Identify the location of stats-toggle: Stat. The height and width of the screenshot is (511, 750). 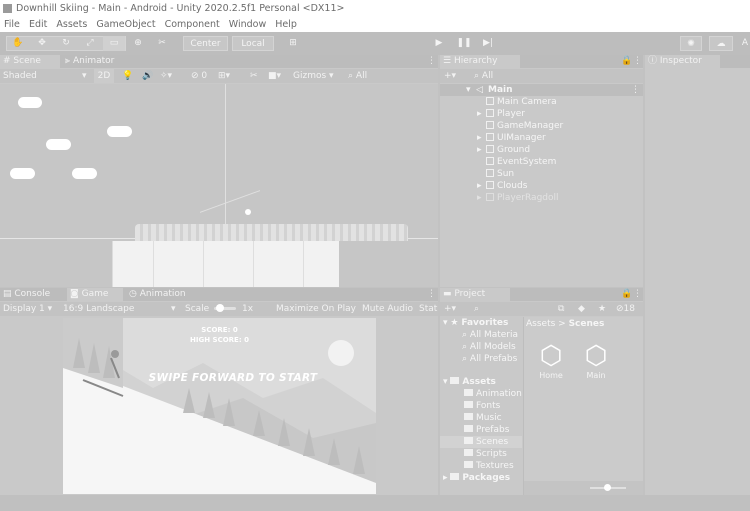
(428, 309).